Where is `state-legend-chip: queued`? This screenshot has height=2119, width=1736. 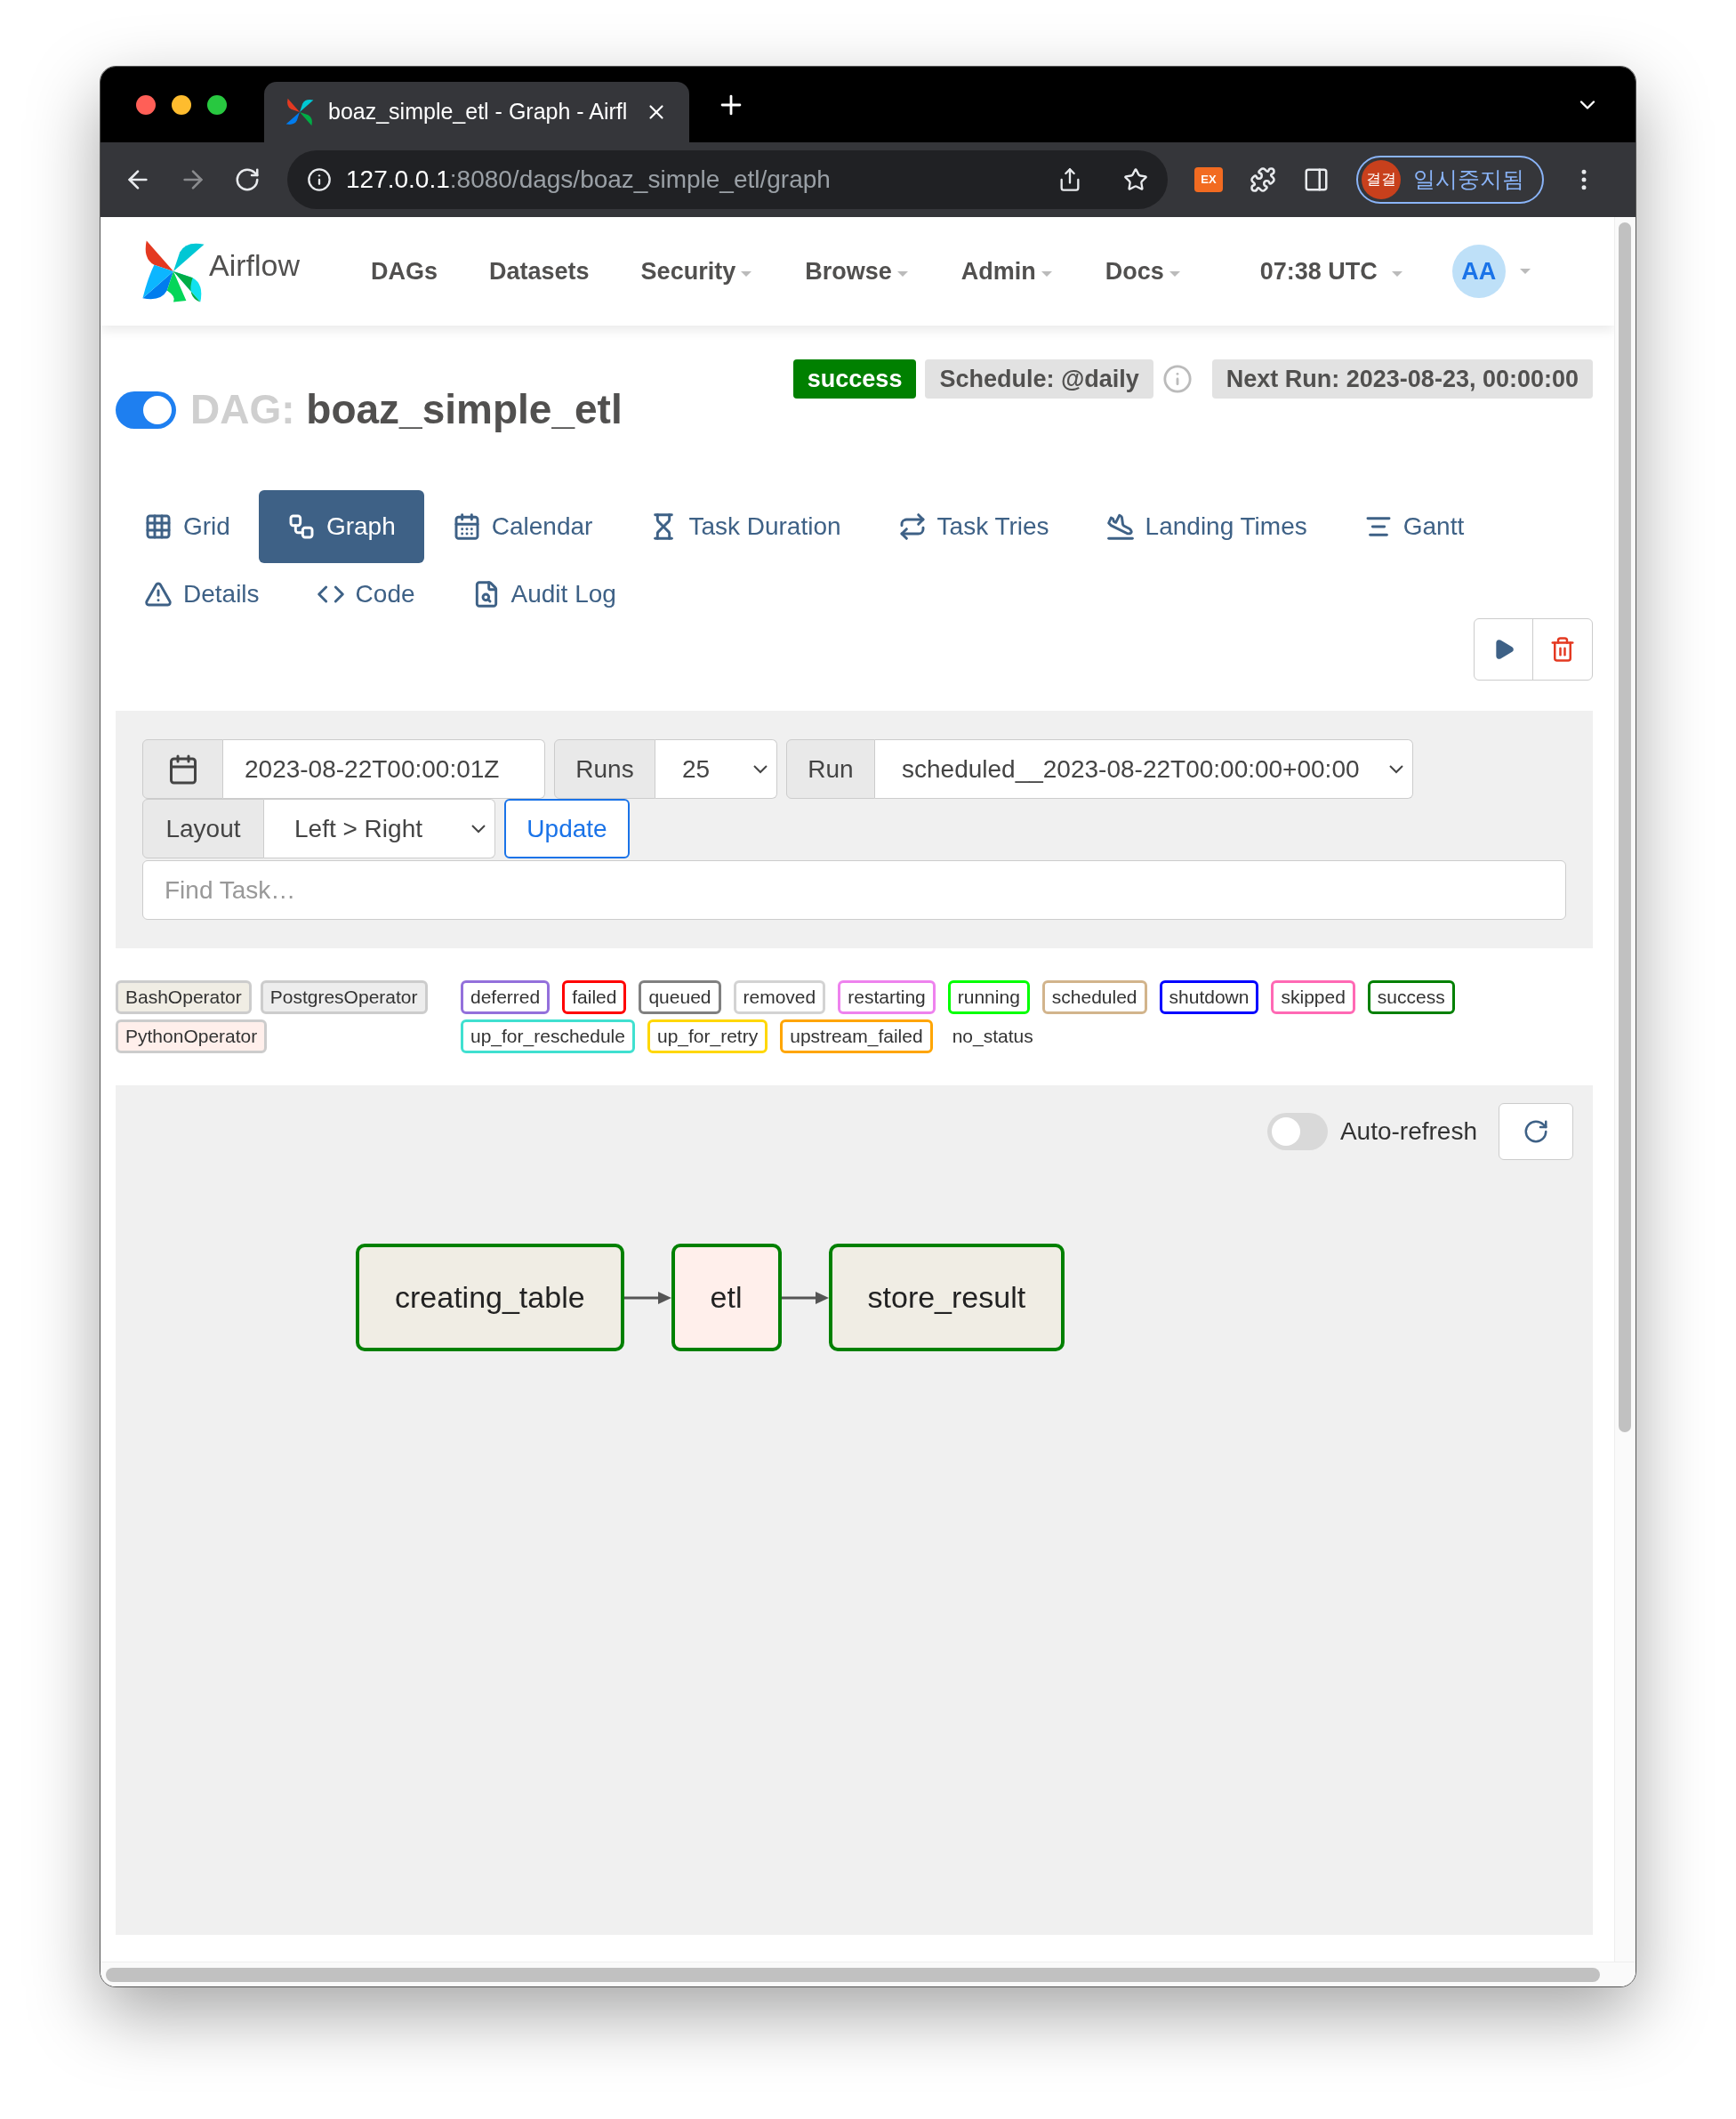
state-legend-chip: queued is located at coordinates (680, 997).